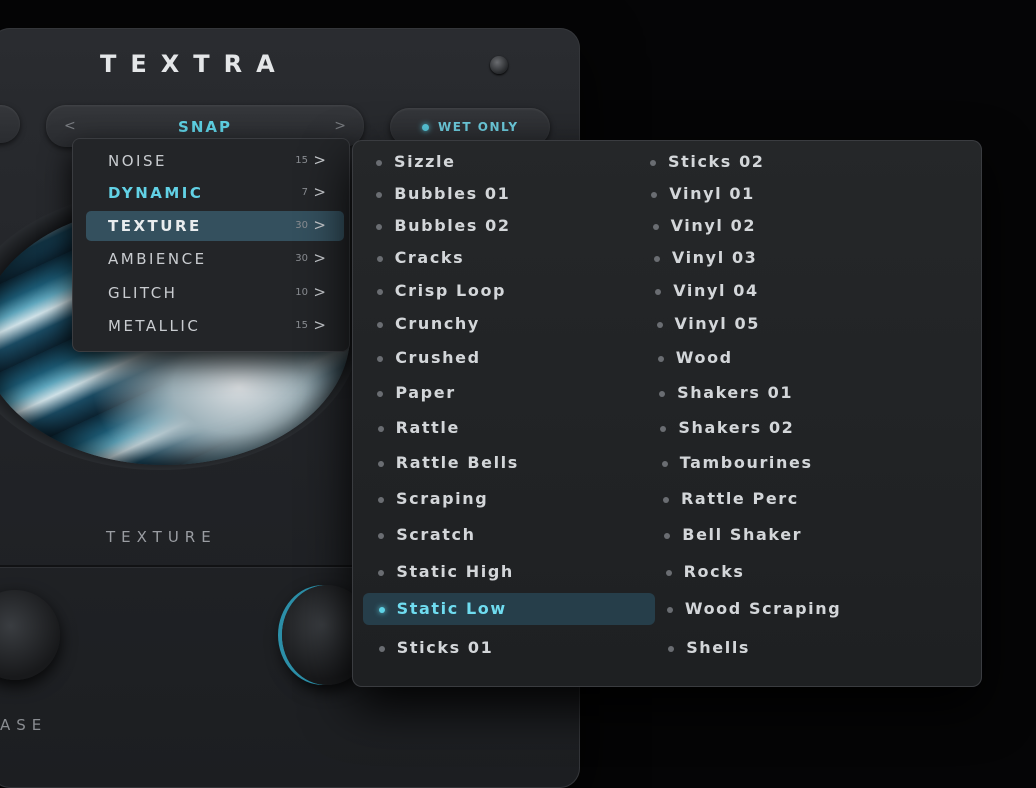  What do you see at coordinates (301, 258) in the screenshot?
I see `category-count: 30` at bounding box center [301, 258].